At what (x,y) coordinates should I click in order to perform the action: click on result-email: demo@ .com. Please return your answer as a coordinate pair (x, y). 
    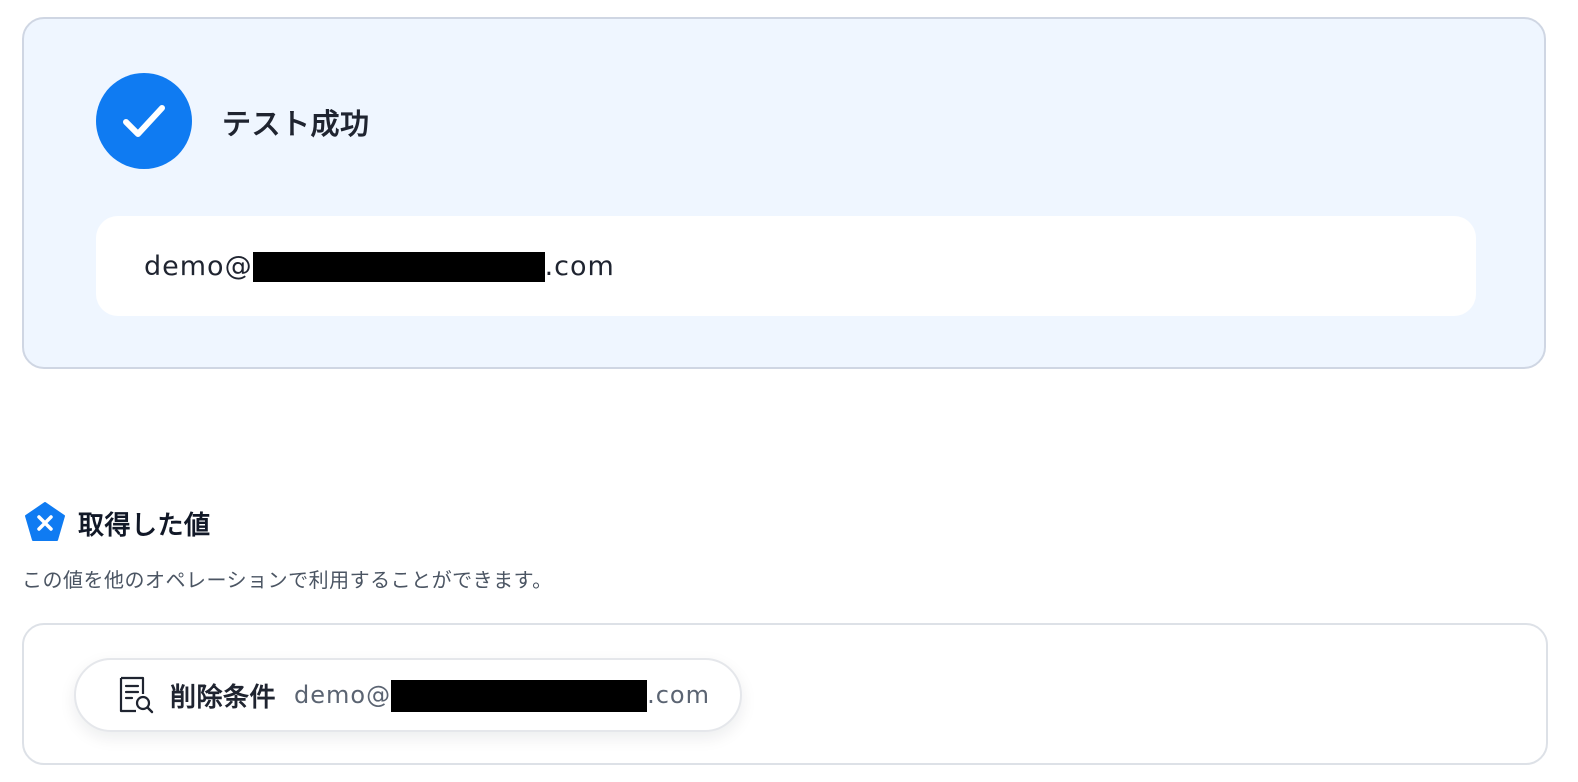
    Looking at the image, I should click on (379, 266).